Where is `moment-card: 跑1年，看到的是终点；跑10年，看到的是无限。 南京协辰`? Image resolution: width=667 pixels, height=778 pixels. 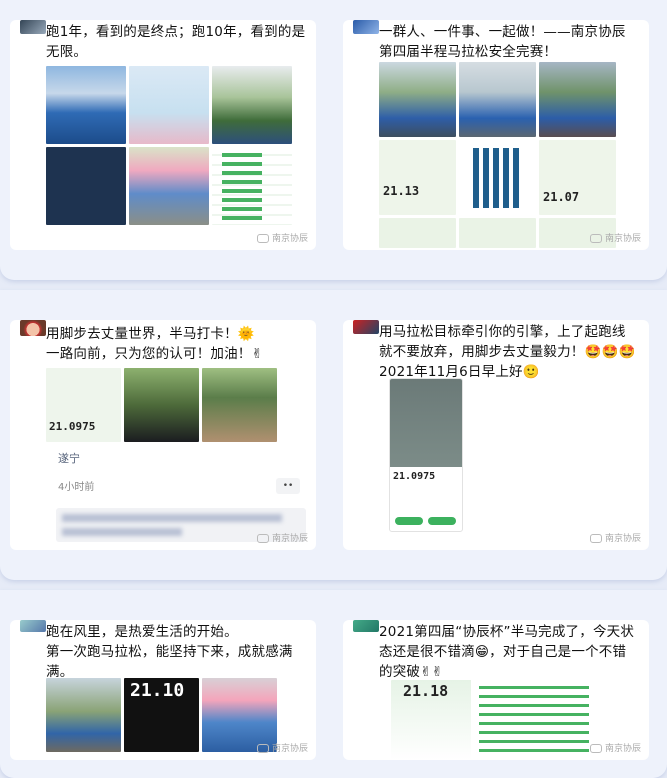
moment-card: 跑1年，看到的是终点；跑10年，看到的是无限。 南京协辰 is located at coordinates (163, 135).